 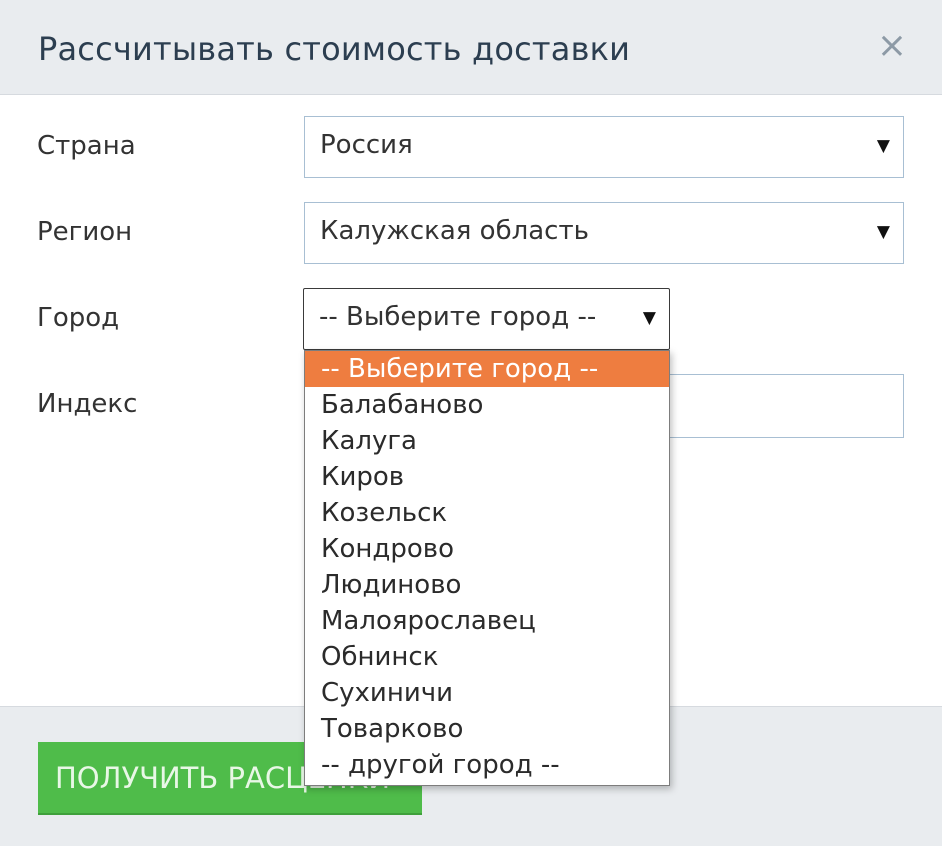 I want to click on city-option: Сухиничи, so click(x=487, y=693).